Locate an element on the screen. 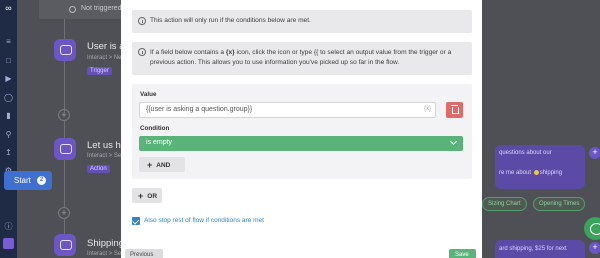 This screenshot has height=258, width=600. value-text: {{user is asking a question.group}} is located at coordinates (199, 109).